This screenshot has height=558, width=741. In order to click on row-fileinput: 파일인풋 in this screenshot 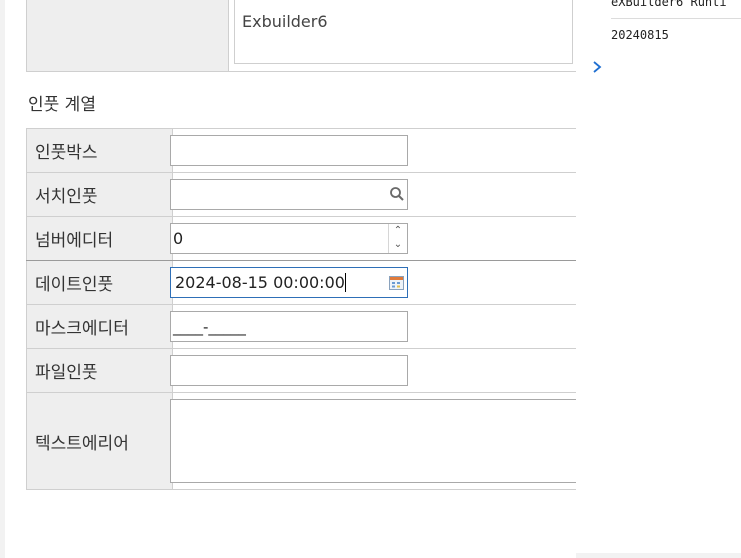, I will do `click(301, 371)`.